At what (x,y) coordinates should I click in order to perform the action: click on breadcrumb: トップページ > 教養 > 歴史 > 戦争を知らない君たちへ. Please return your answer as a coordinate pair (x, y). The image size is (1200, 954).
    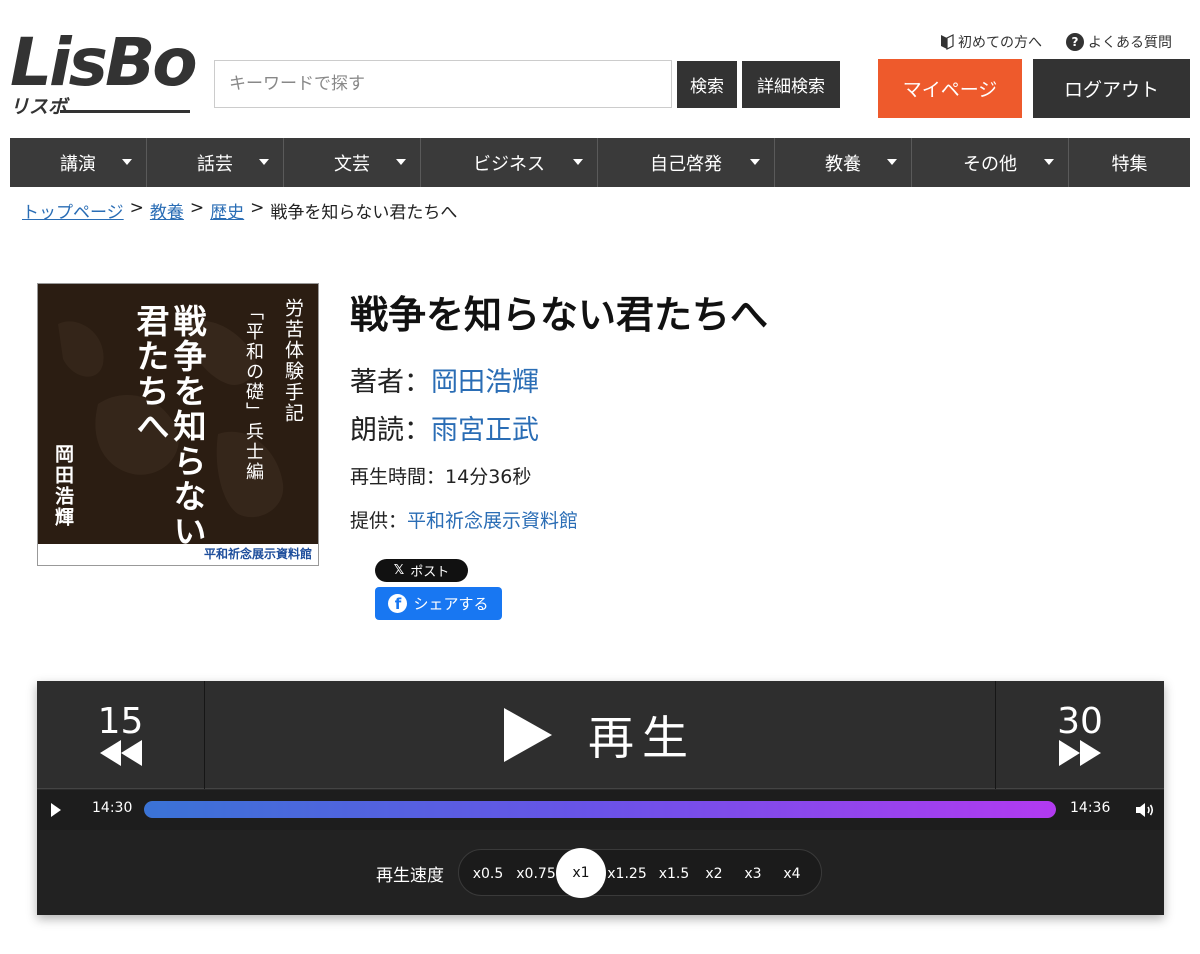
    Looking at the image, I should click on (239, 210).